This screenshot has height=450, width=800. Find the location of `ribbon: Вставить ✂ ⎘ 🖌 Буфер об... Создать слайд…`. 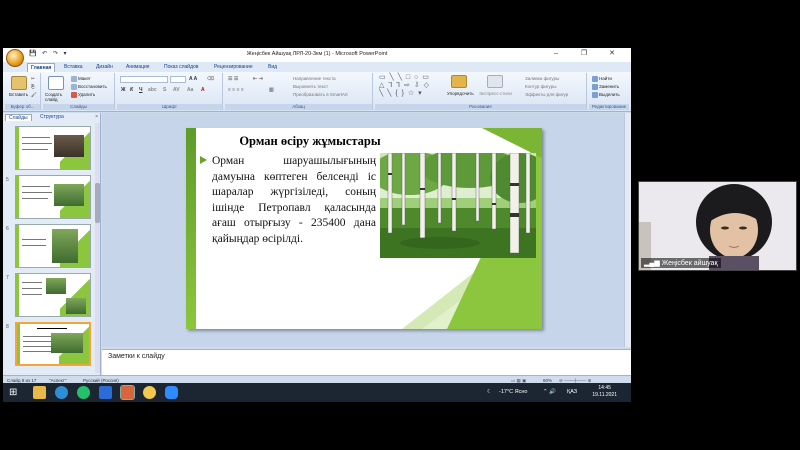

ribbon: Вставить ✂ ⎘ 🖌 Буфер об... Создать слайд… is located at coordinates (317, 92).